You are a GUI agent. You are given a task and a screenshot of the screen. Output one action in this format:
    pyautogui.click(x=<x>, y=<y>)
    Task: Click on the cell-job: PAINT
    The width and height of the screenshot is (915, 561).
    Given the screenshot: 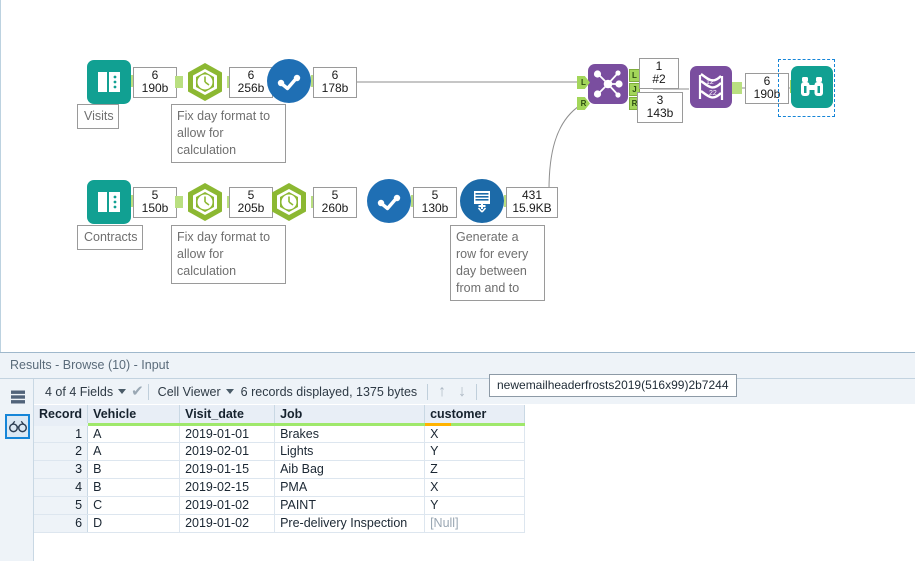 What is the action you would take?
    pyautogui.click(x=350, y=505)
    